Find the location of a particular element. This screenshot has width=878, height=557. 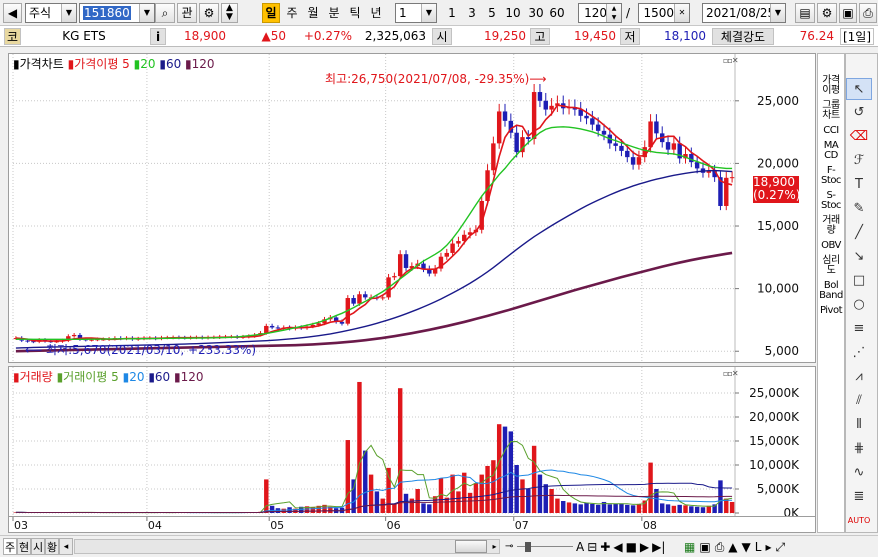

indicator-6: 거래 량 is located at coordinates (831, 226).